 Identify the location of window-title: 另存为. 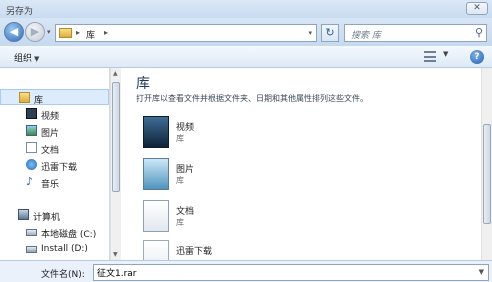
(20, 12).